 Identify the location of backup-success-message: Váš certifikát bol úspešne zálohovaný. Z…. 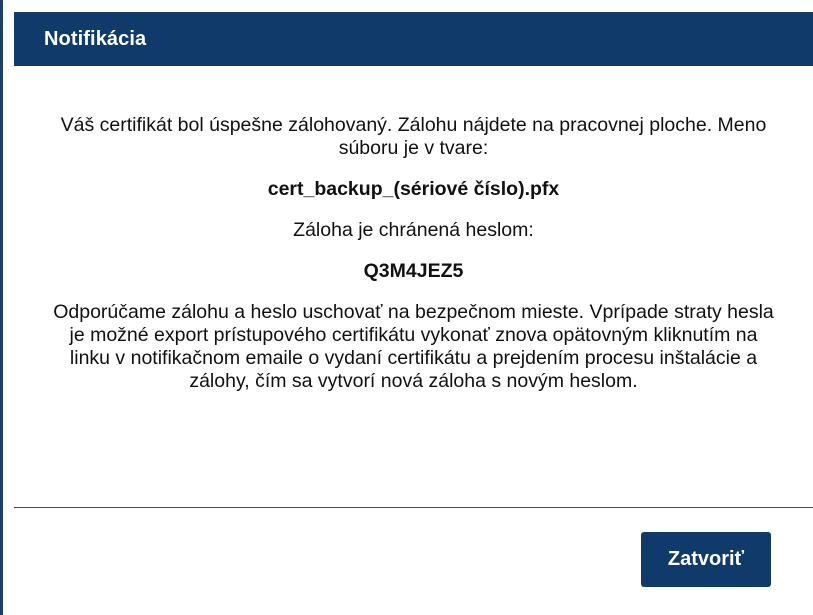
(413, 136).